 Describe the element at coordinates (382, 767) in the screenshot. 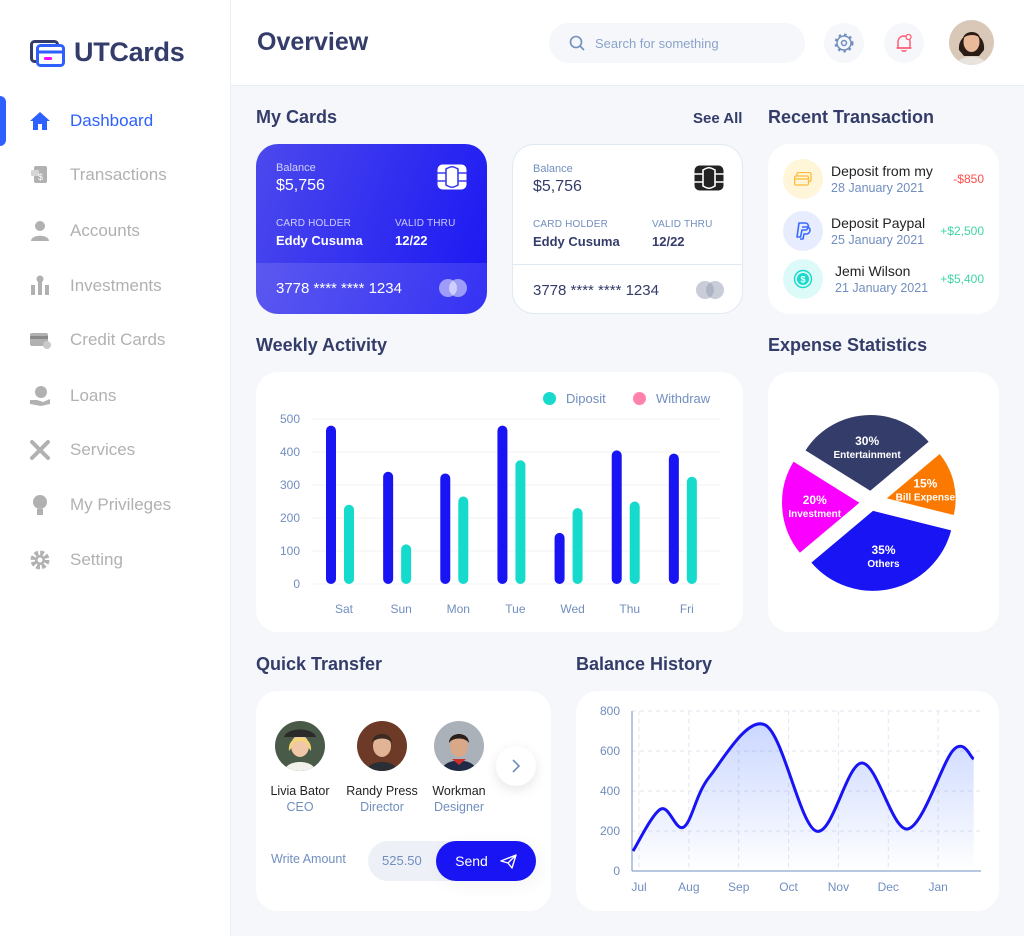

I see `contact-card: Randy Press Director` at that location.